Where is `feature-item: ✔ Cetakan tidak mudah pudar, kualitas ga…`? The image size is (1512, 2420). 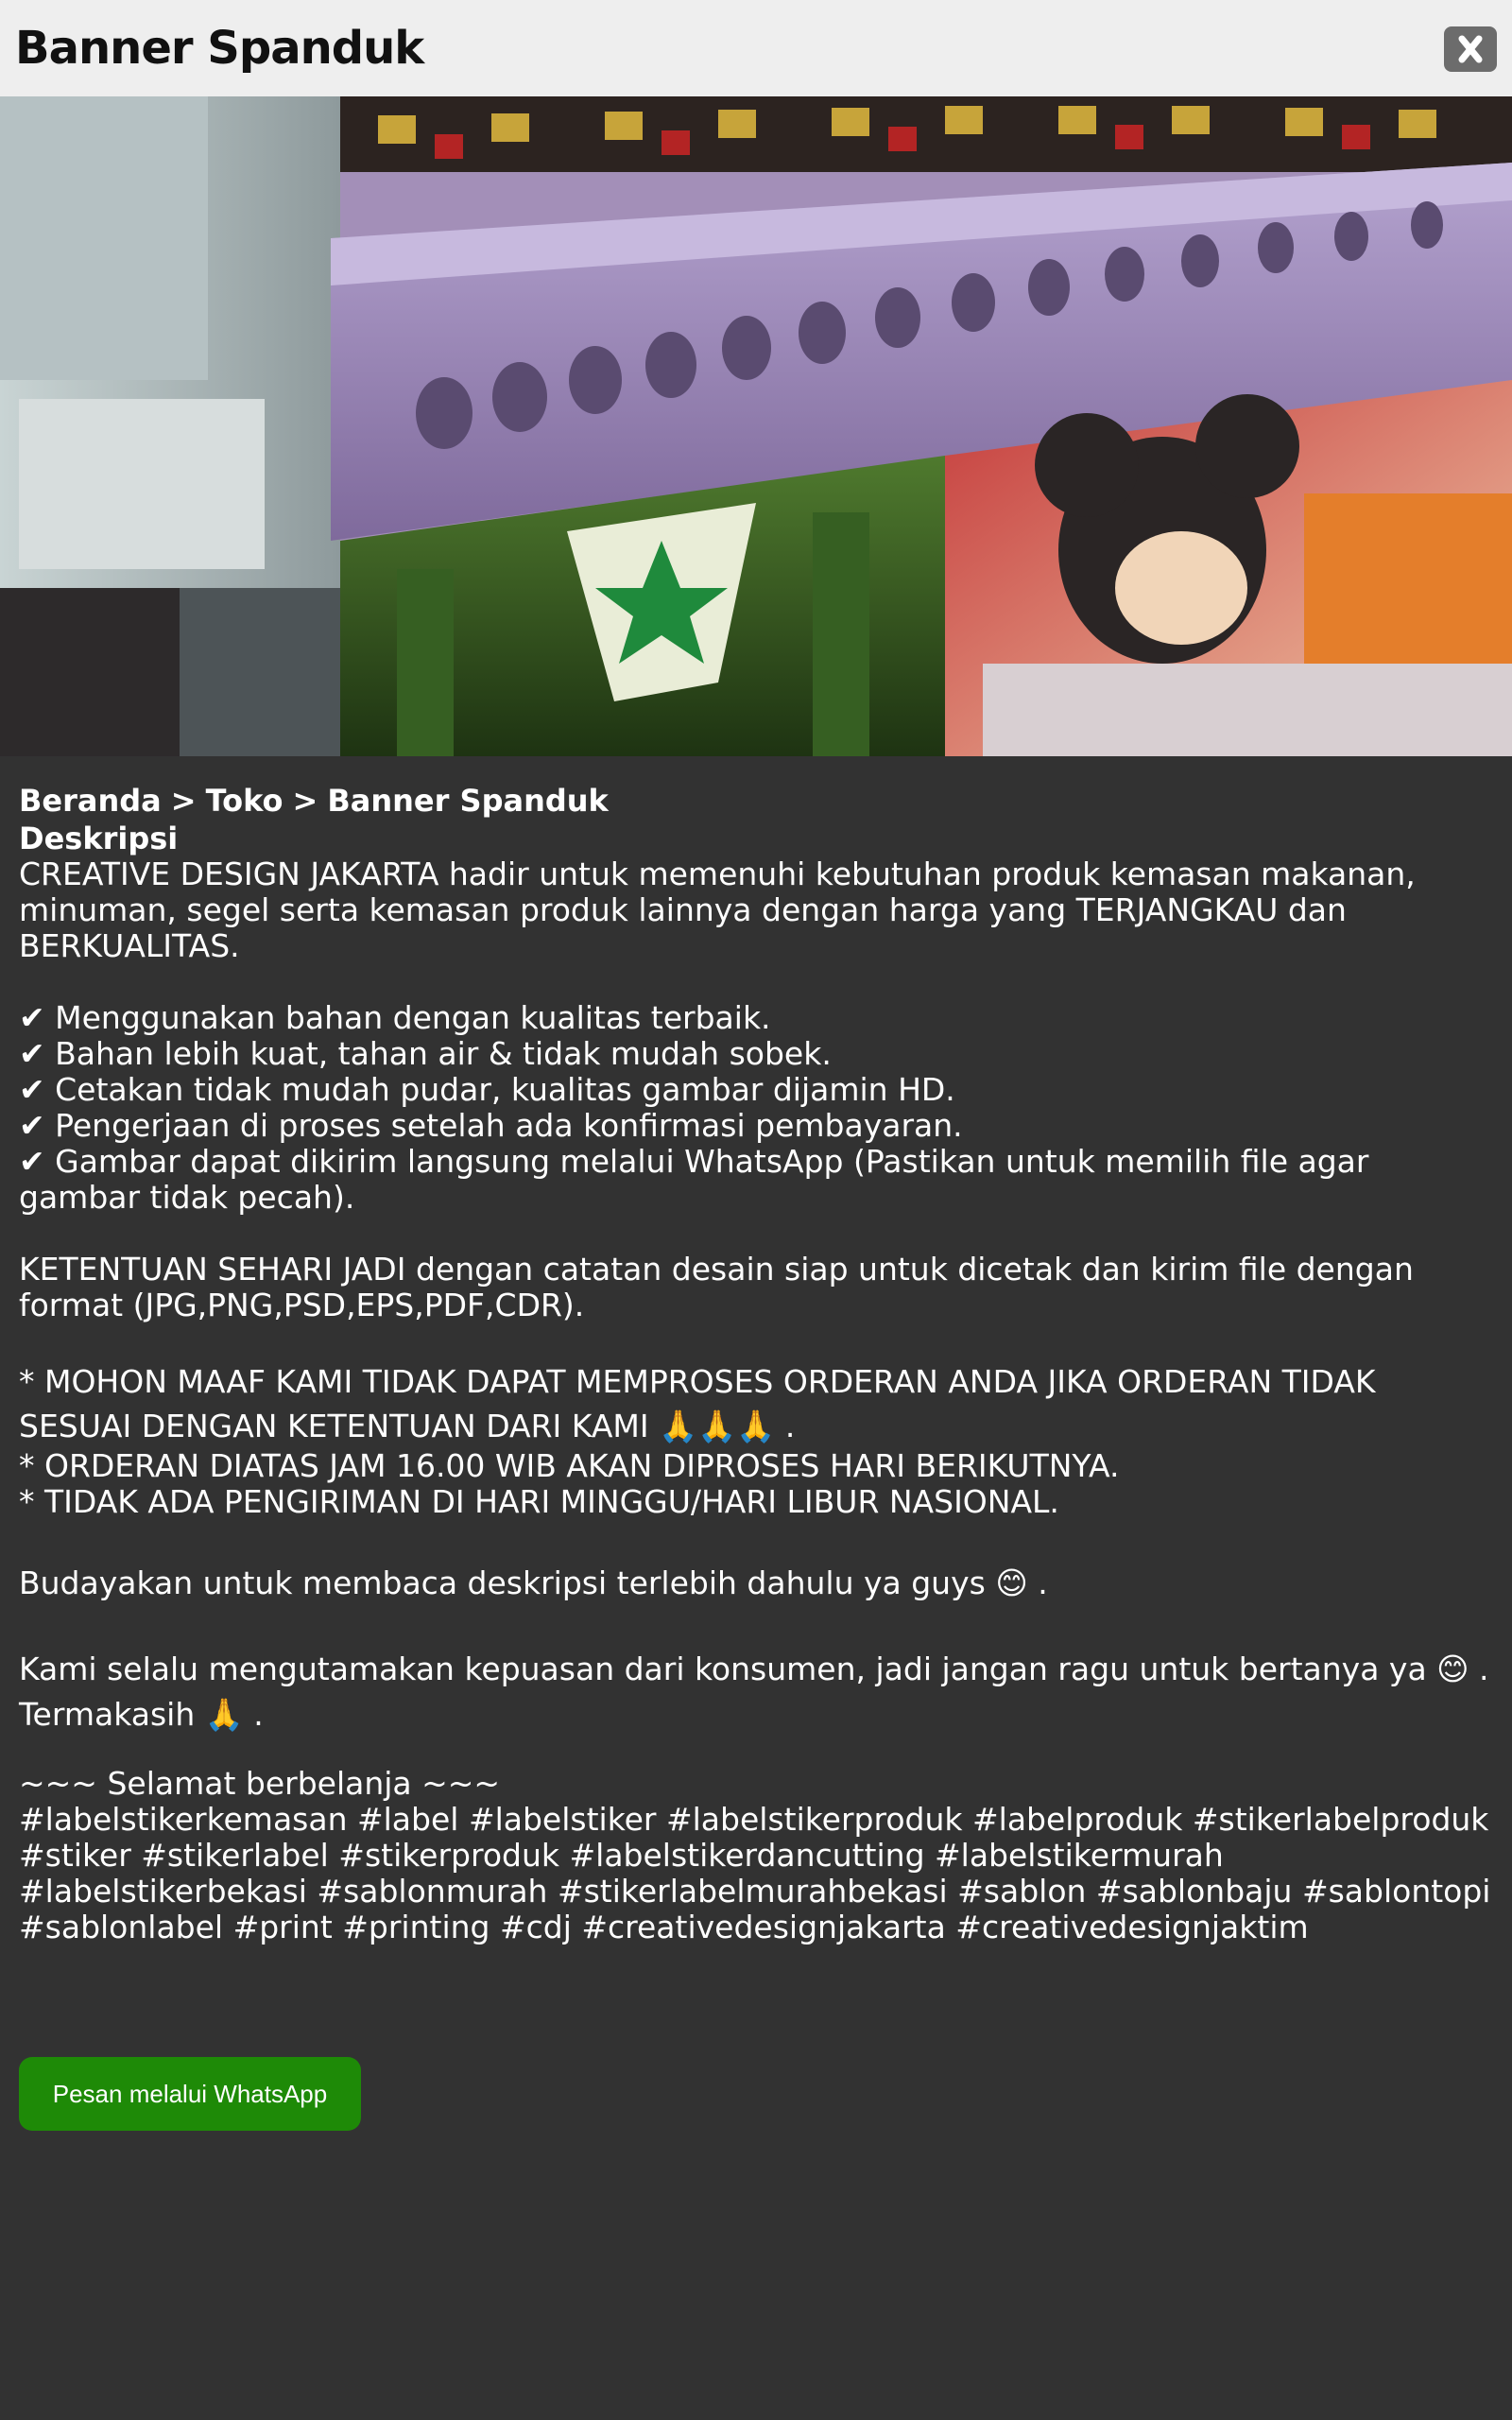
feature-item: ✔ Cetakan tidak mudah pudar, kualitas ga… is located at coordinates (487, 1089).